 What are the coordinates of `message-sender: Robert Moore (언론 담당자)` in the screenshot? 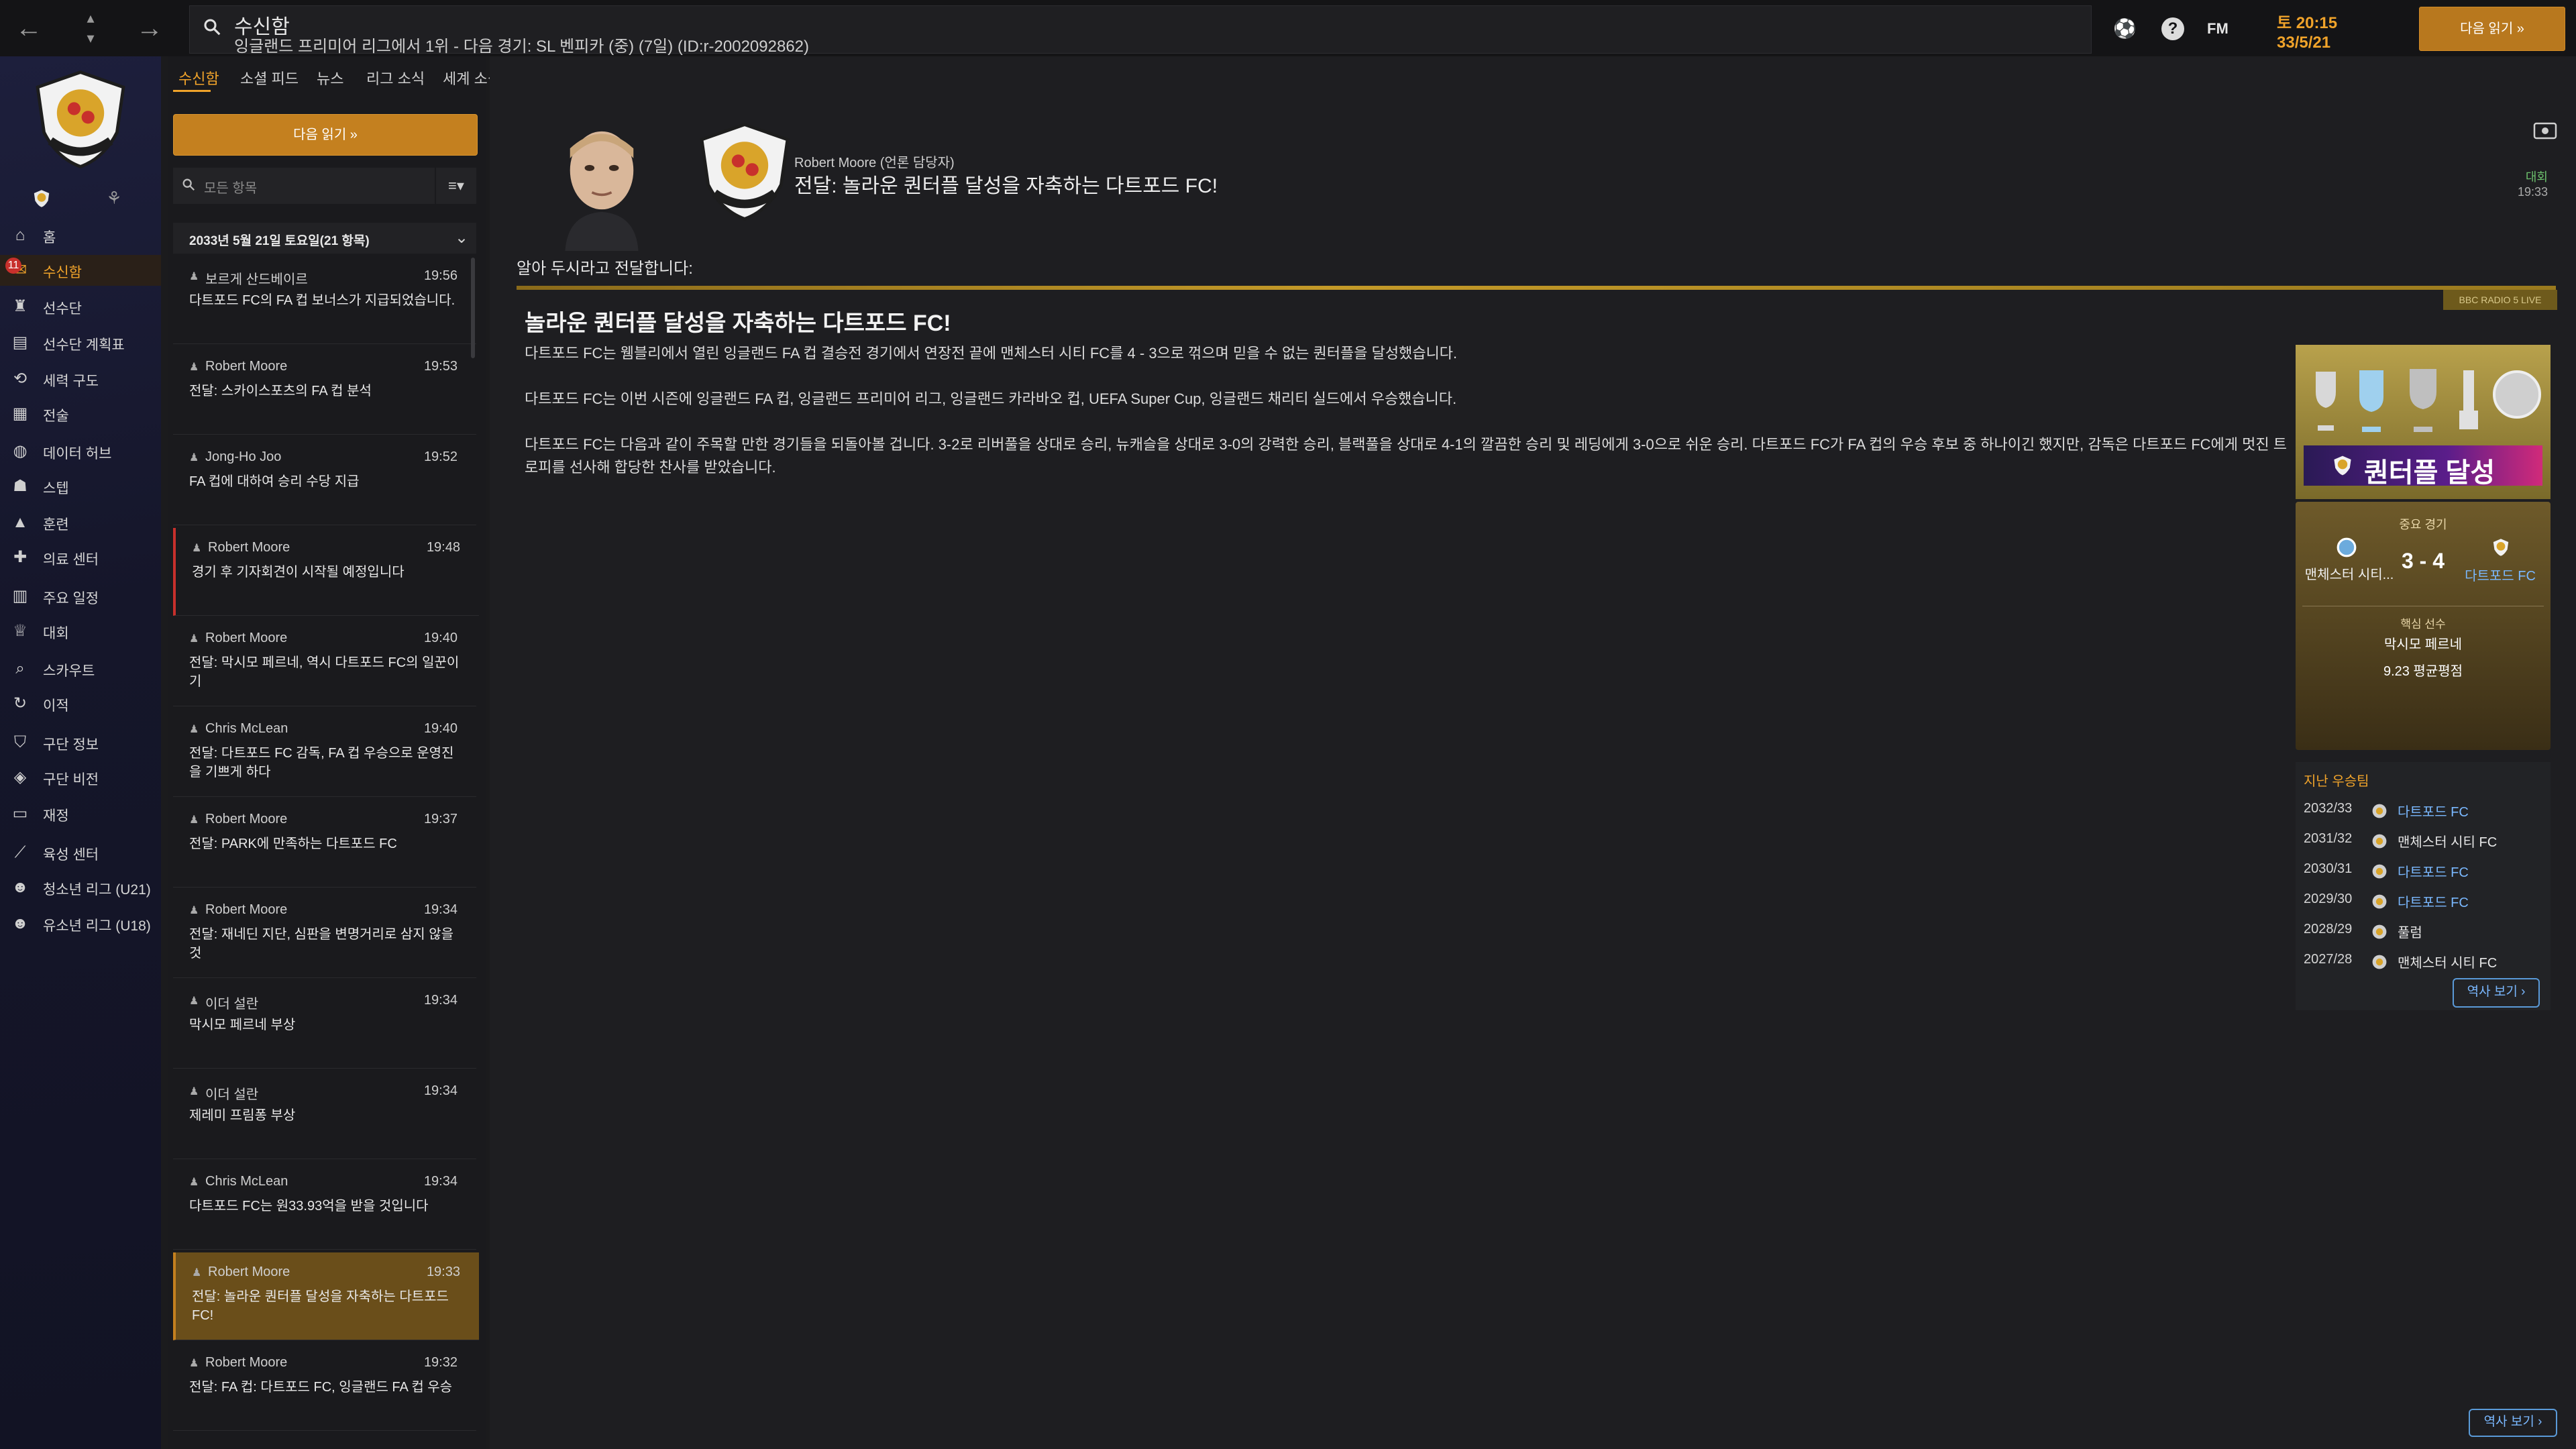 It's located at (874, 161).